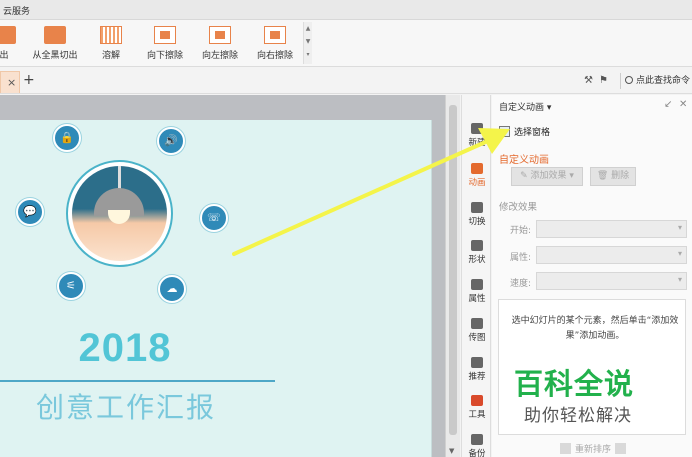 This screenshot has width=692, height=457. Describe the element at coordinates (477, 330) in the screenshot. I see `sidebar-item-upload-image: 传图` at that location.